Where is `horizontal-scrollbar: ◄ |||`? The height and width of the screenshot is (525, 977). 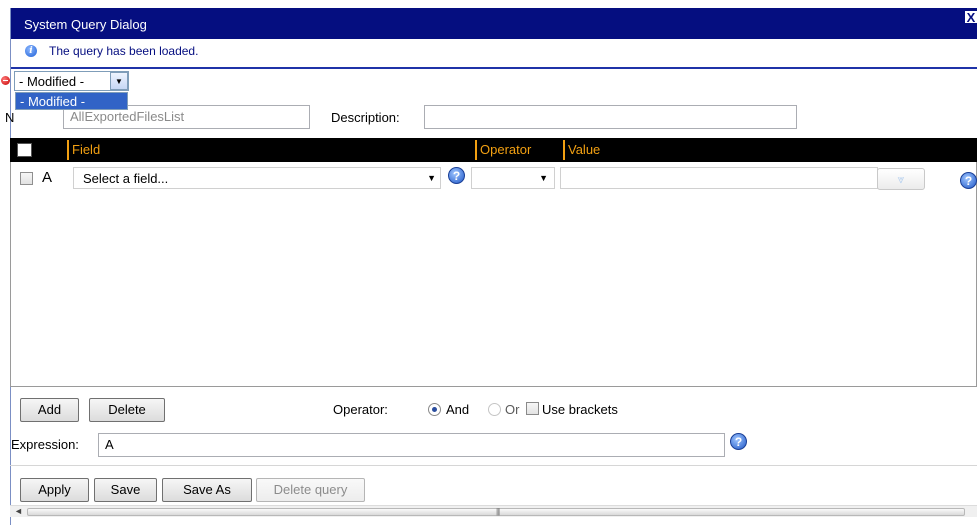 horizontal-scrollbar: ◄ ||| is located at coordinates (493, 511).